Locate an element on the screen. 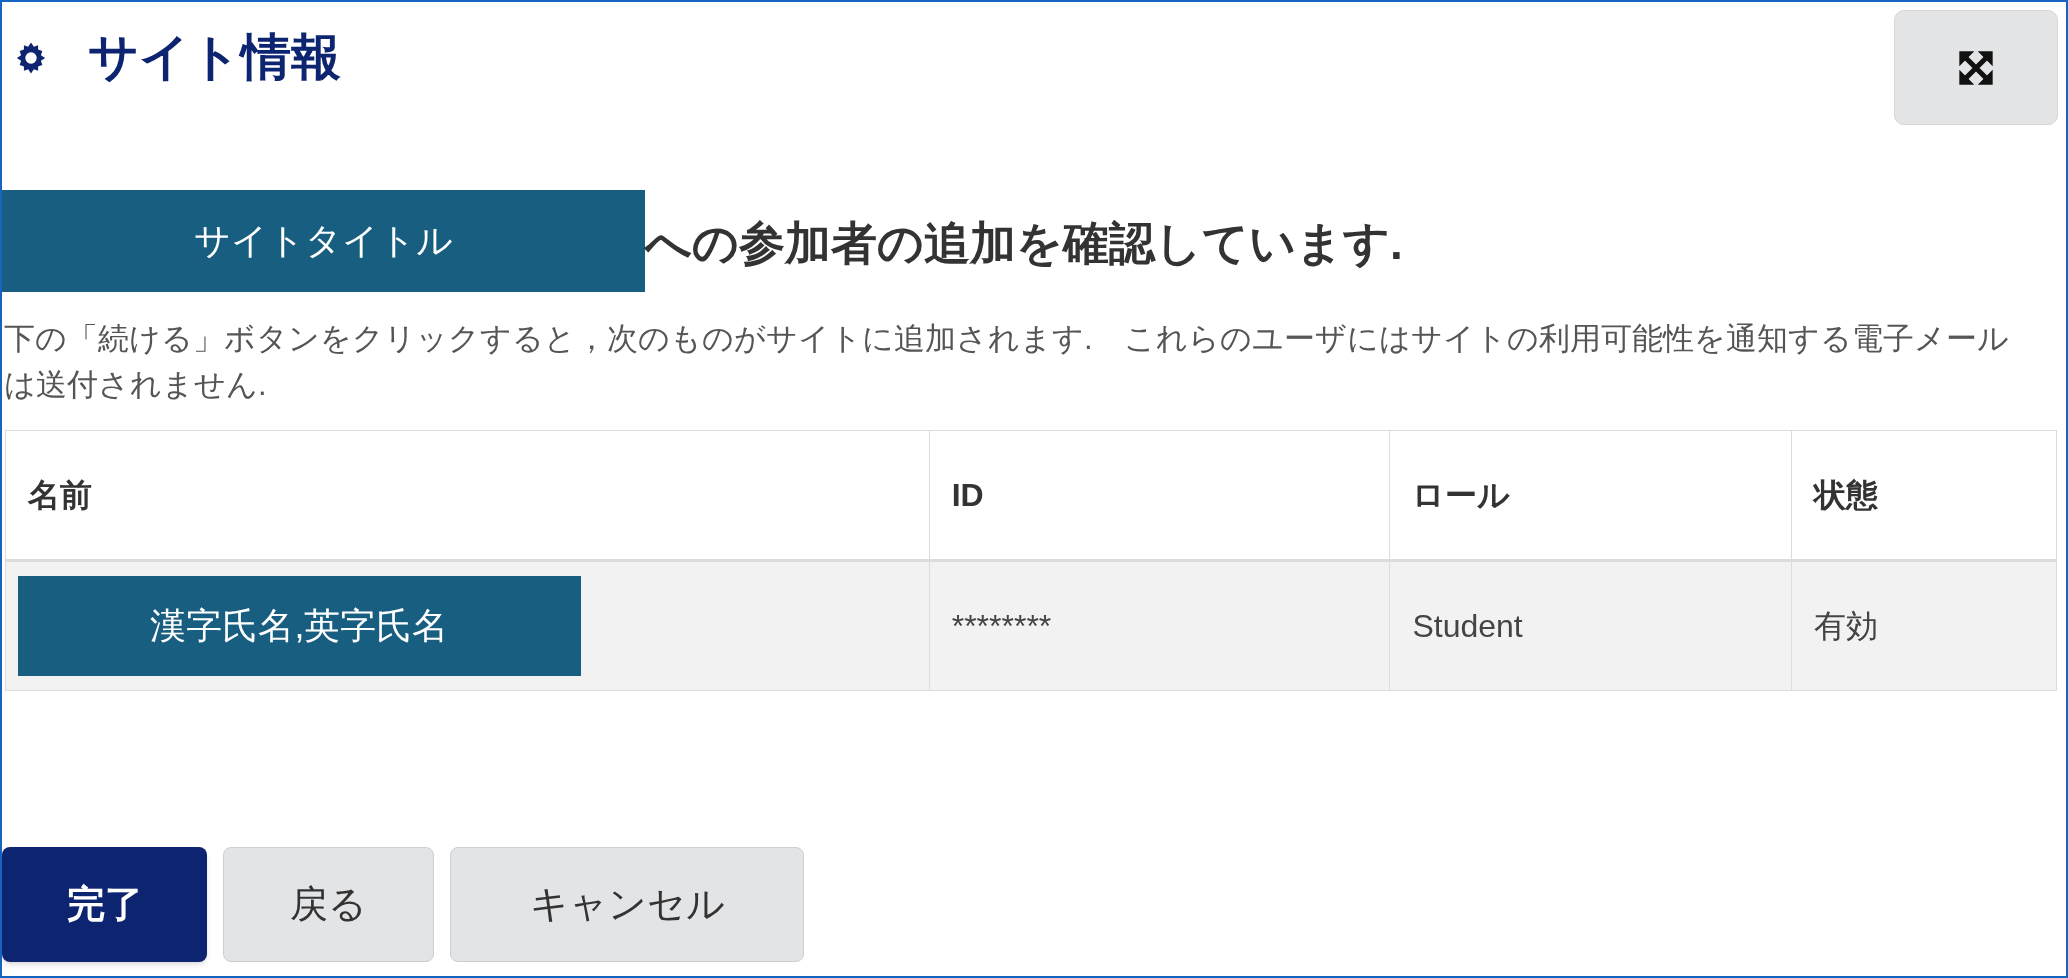 Image resolution: width=2068 pixels, height=978 pixels. column-header: 状態 is located at coordinates (1924, 495).